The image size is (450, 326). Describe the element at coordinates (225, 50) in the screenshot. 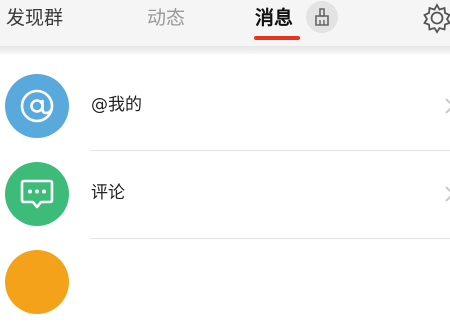

I see `header-shadow` at that location.